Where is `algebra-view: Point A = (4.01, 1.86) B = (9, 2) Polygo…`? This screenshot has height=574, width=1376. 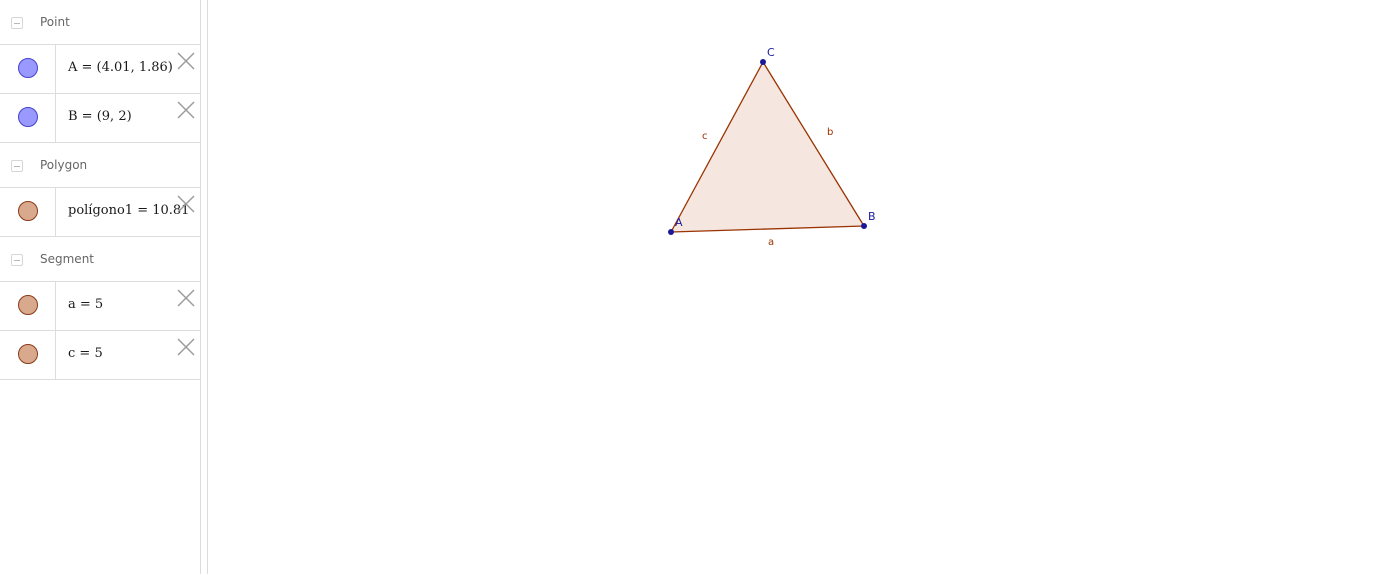 algebra-view: Point A = (4.01, 1.86) B = (9, 2) Polygo… is located at coordinates (100, 287).